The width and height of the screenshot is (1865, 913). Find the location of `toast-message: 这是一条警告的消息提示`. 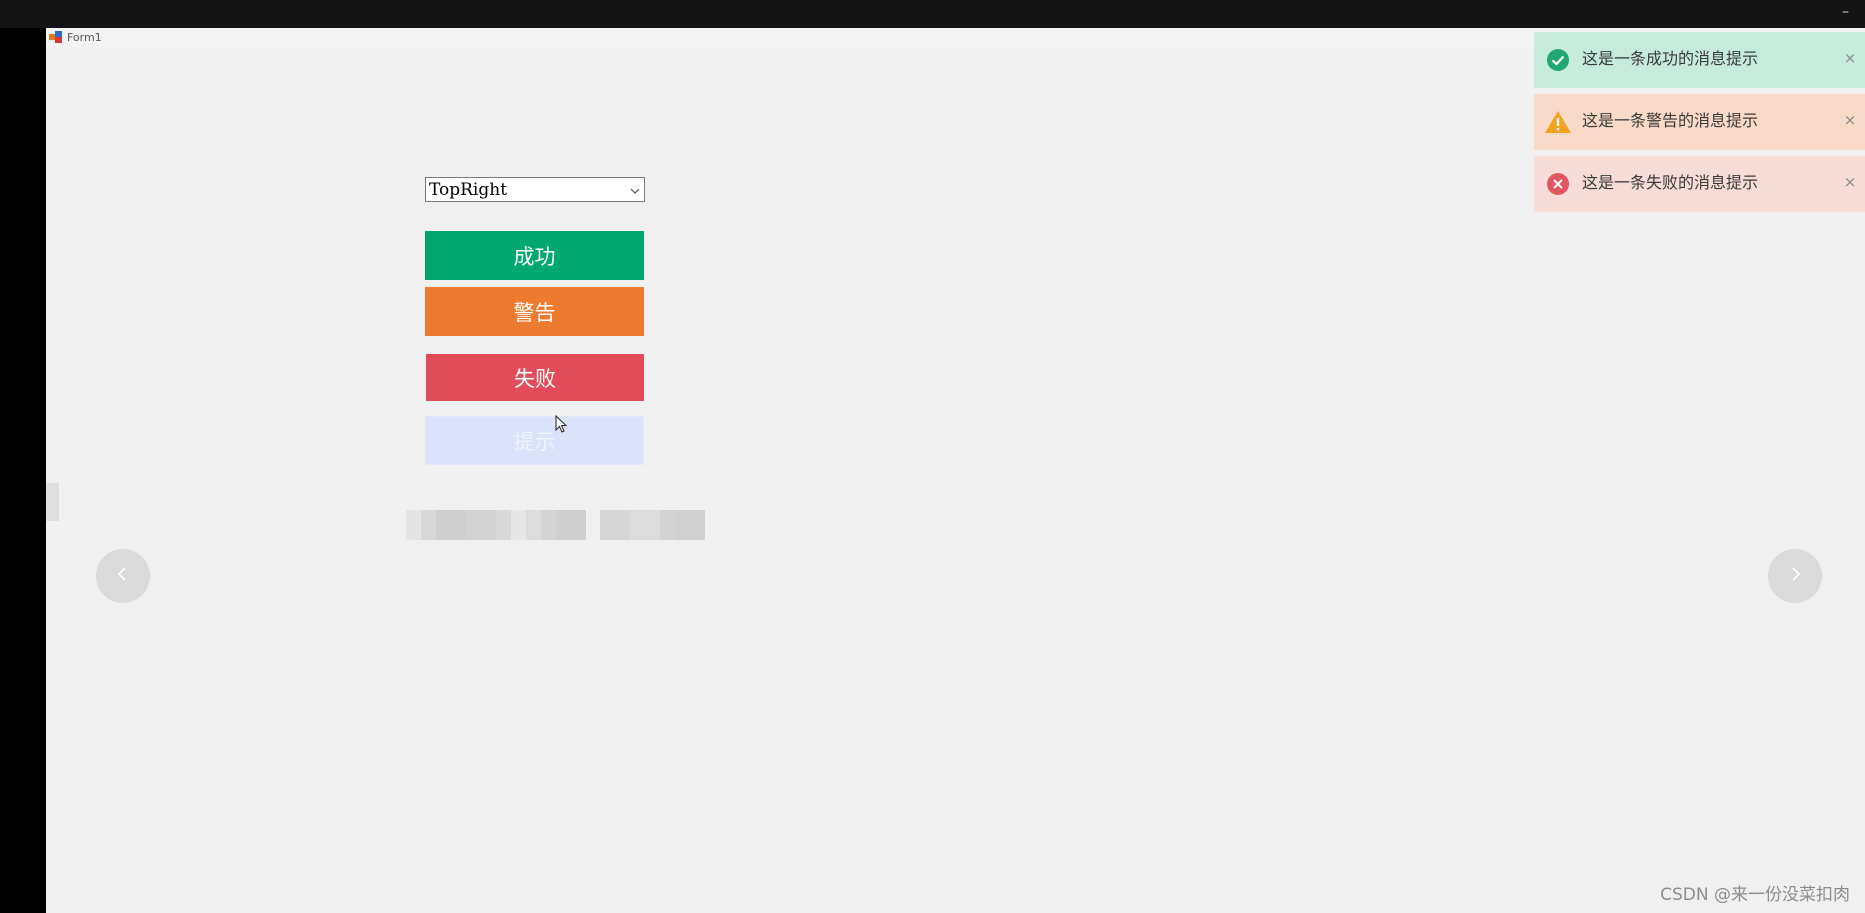

toast-message: 这是一条警告的消息提示 is located at coordinates (1670, 120).